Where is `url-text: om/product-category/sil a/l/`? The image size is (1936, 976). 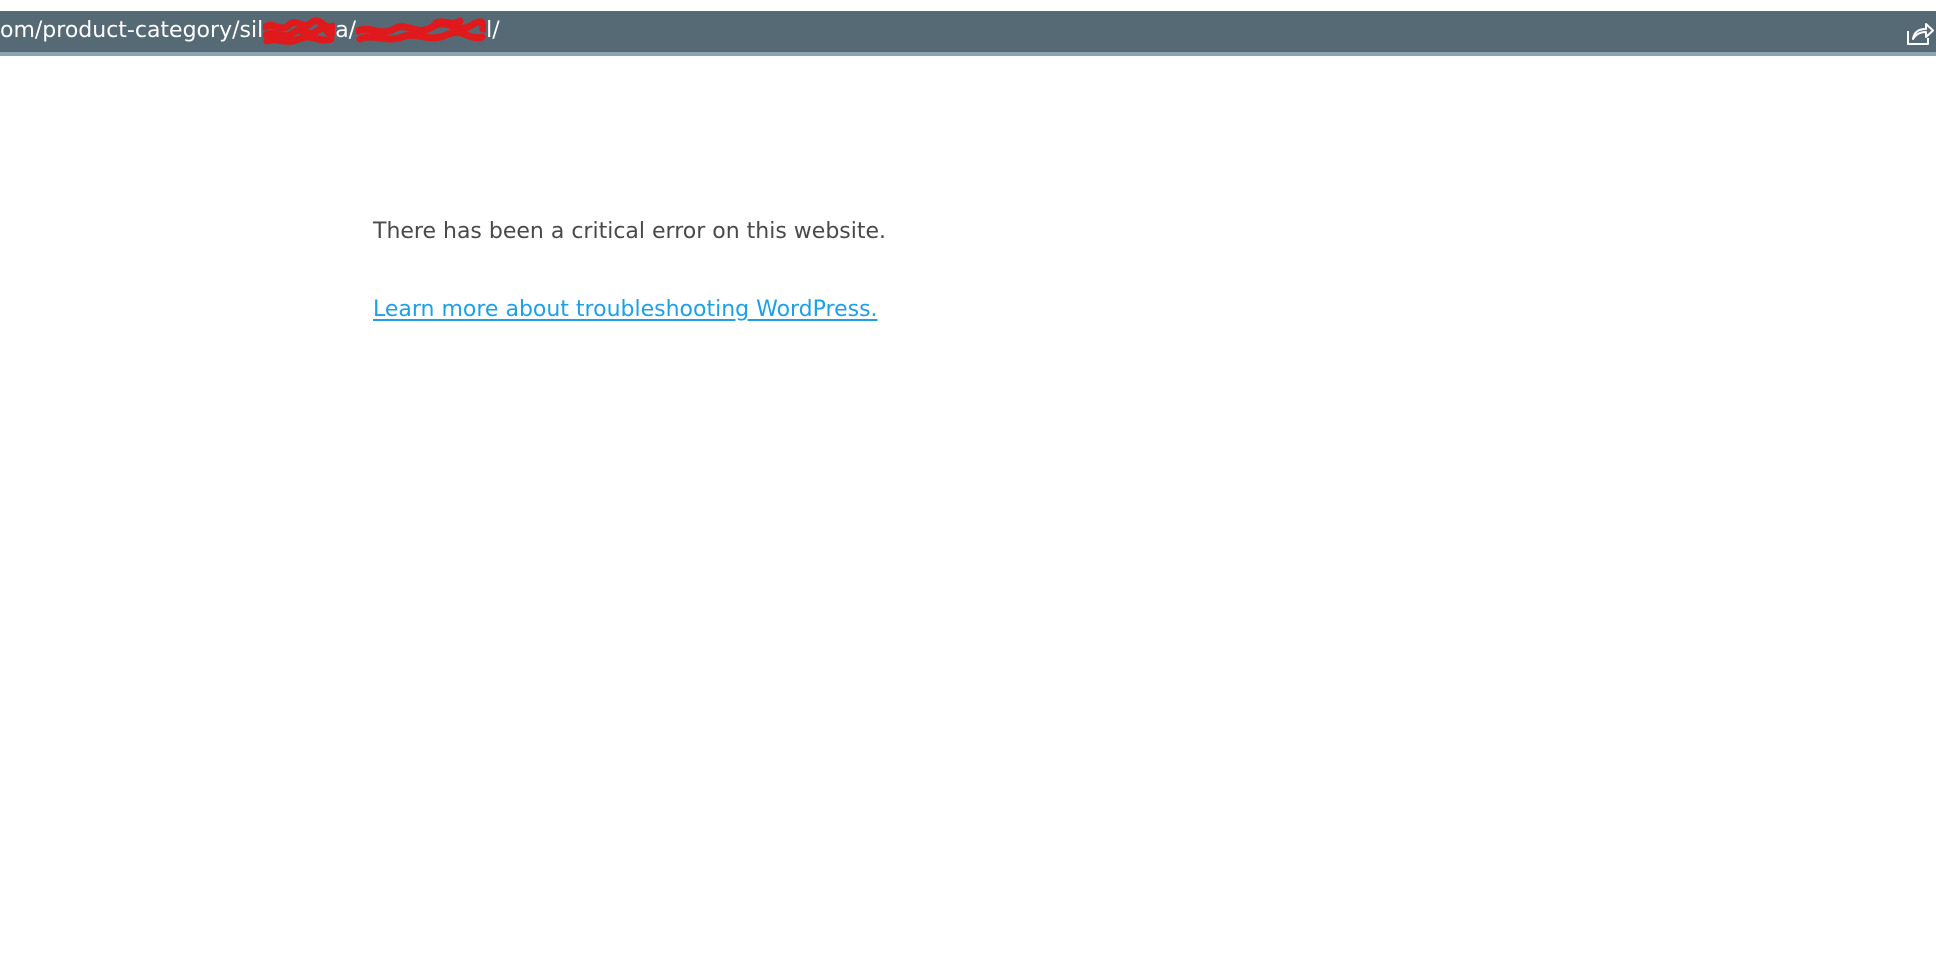
url-text: om/product-category/sil a/l/ is located at coordinates (250, 31).